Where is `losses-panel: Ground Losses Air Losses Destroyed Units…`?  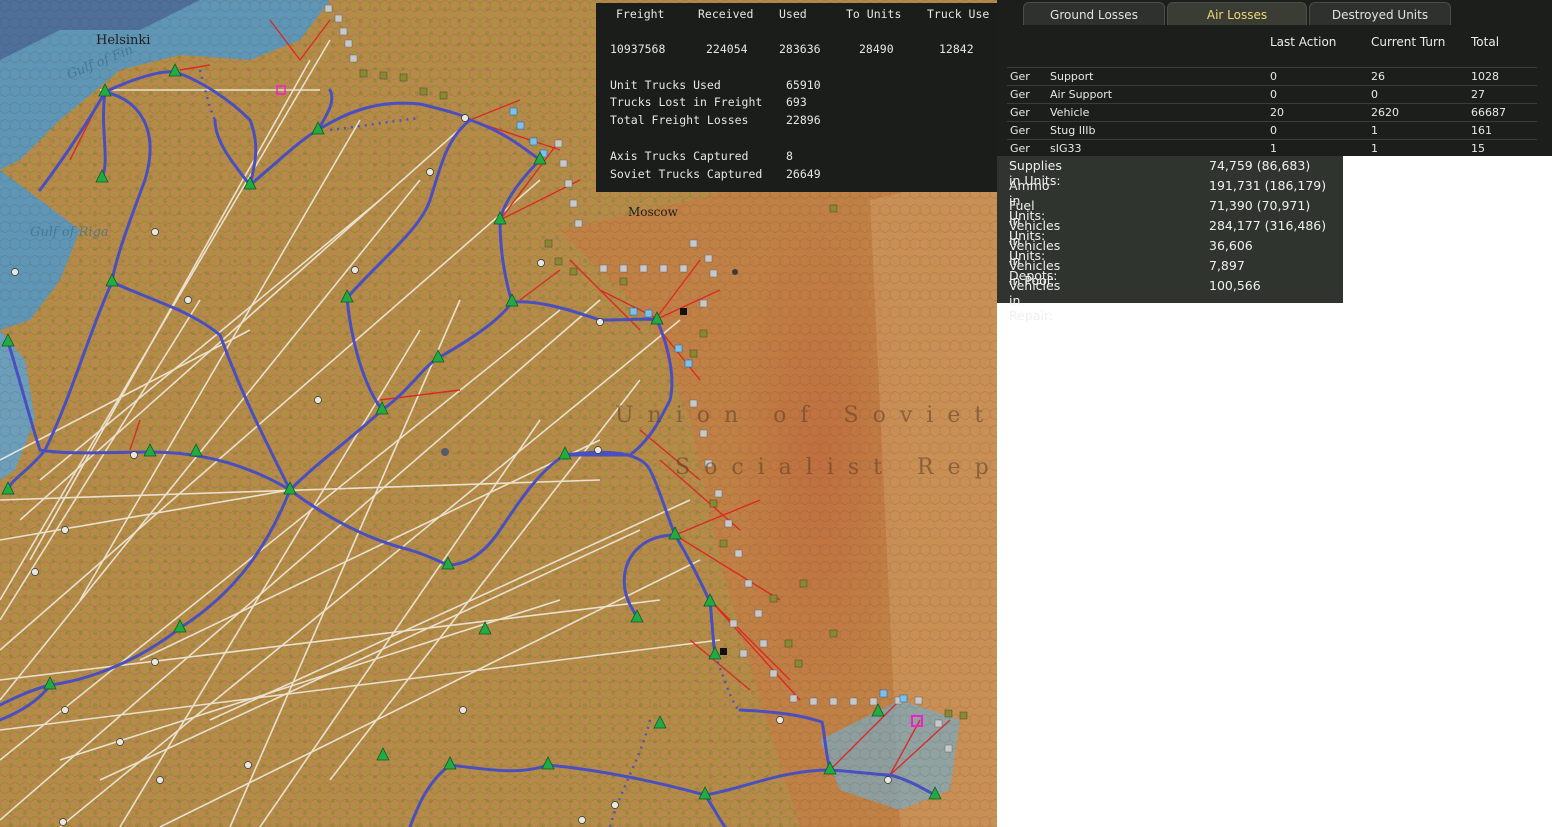 losses-panel: Ground Losses Air Losses Destroyed Units… is located at coordinates (1274, 78).